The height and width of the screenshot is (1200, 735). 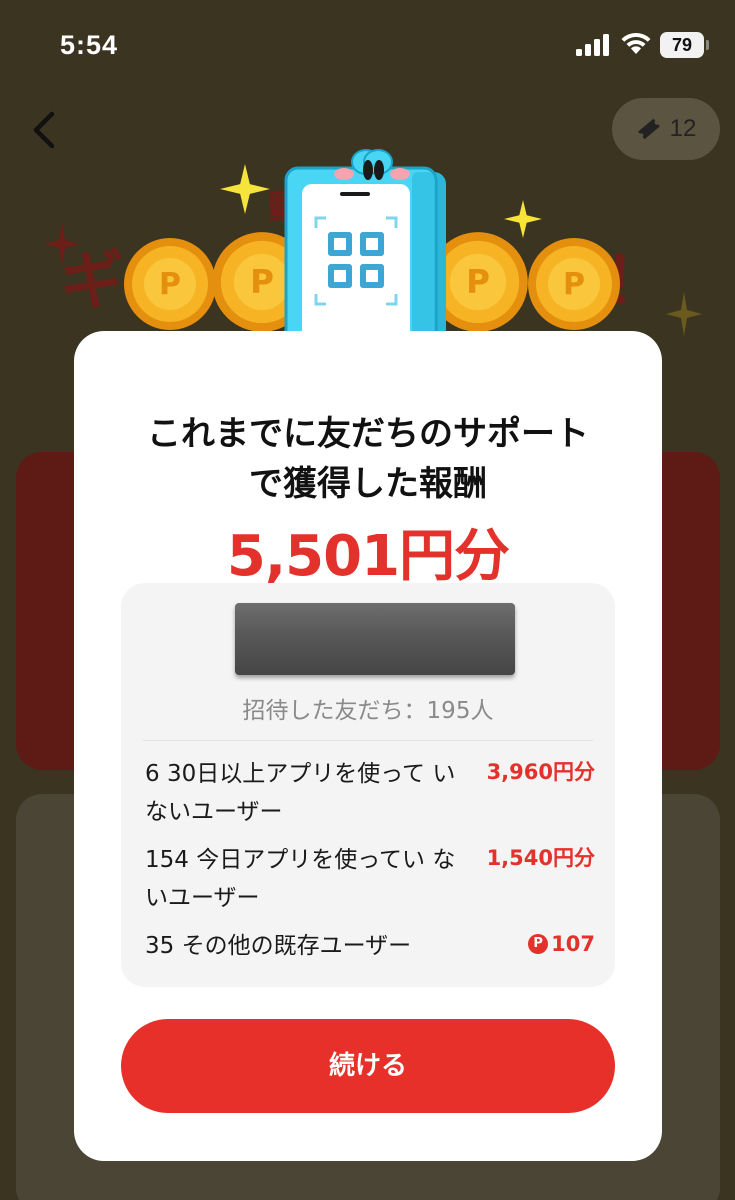 I want to click on breakdown-value-text: 1,540円分, so click(x=540, y=858).